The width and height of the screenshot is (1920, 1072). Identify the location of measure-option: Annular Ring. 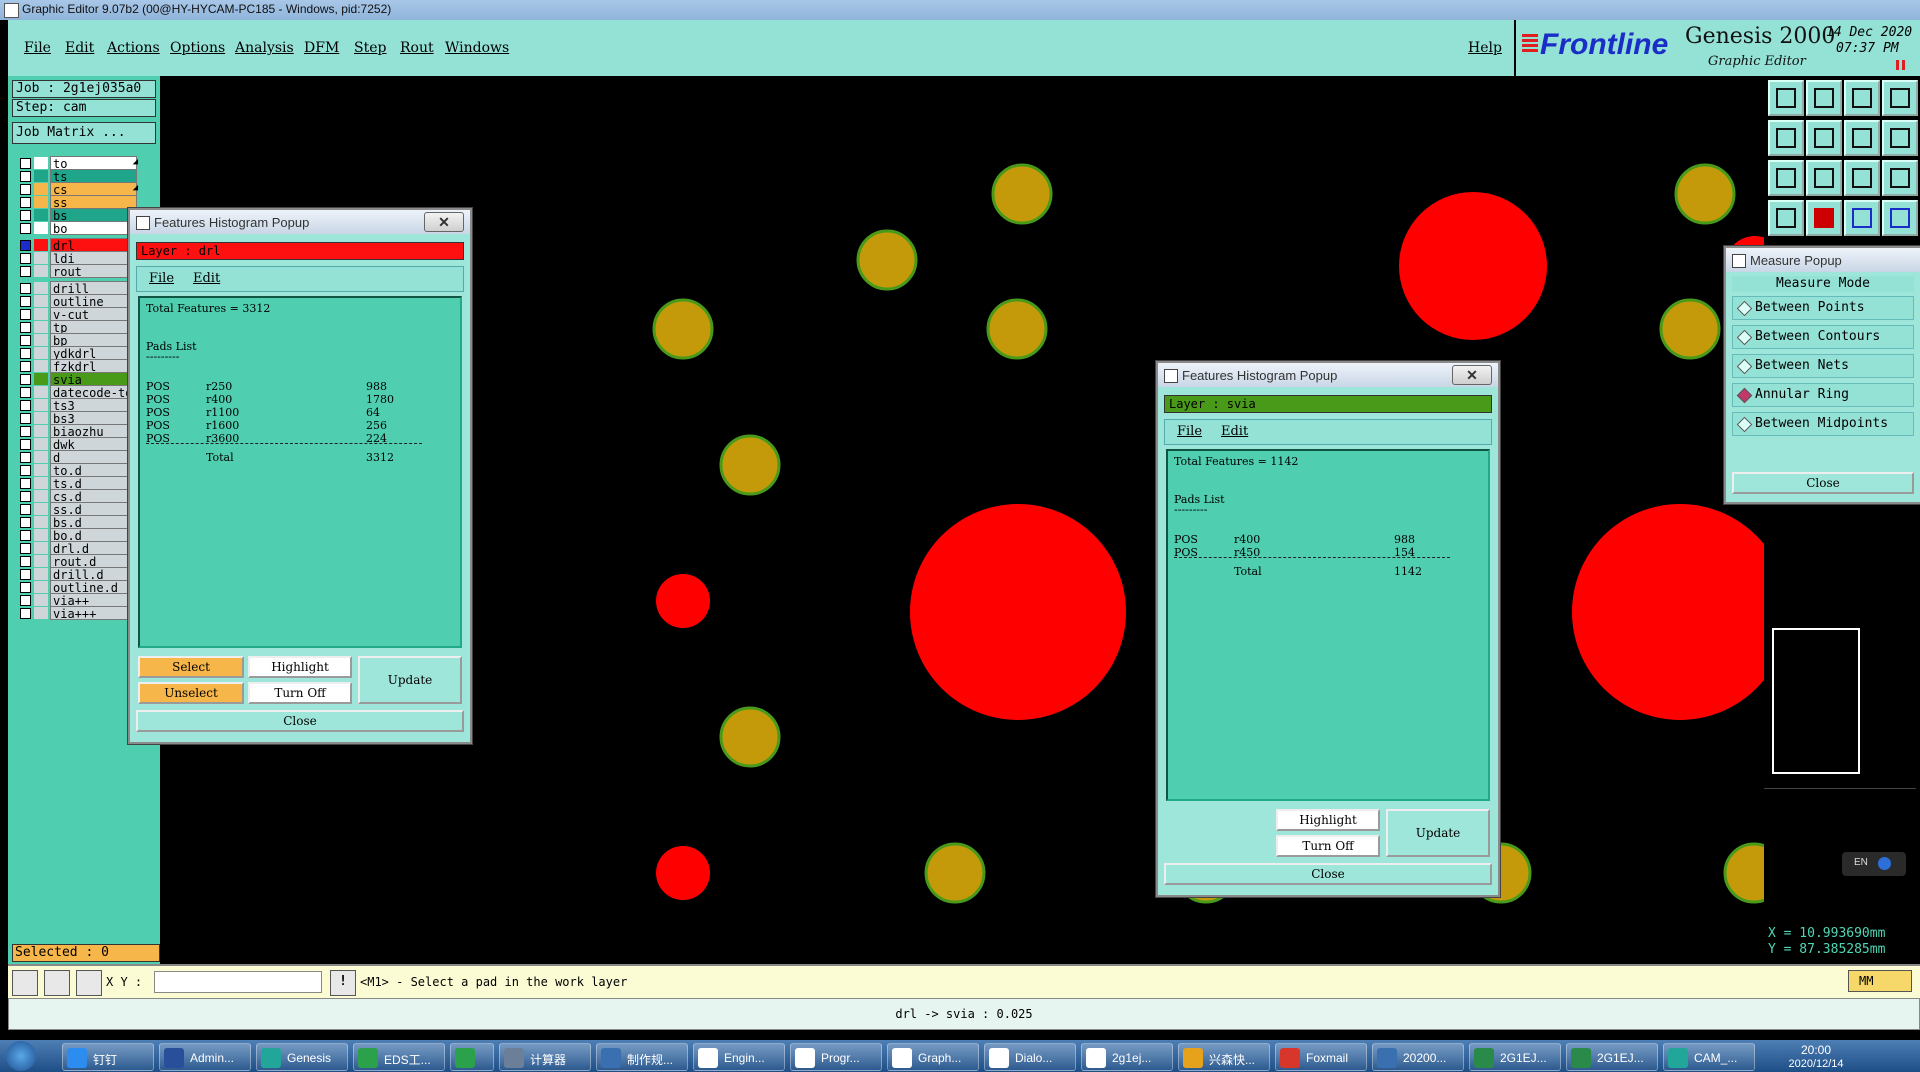
(1823, 395).